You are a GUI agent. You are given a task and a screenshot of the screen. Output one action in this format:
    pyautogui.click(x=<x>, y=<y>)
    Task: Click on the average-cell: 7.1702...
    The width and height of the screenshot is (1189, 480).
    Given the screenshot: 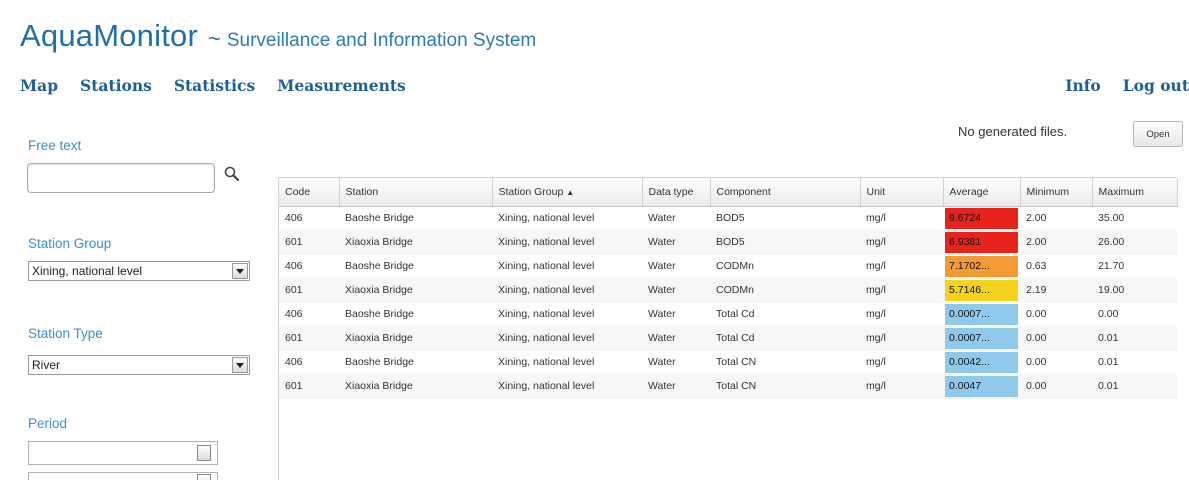 What is the action you would take?
    pyautogui.click(x=981, y=266)
    